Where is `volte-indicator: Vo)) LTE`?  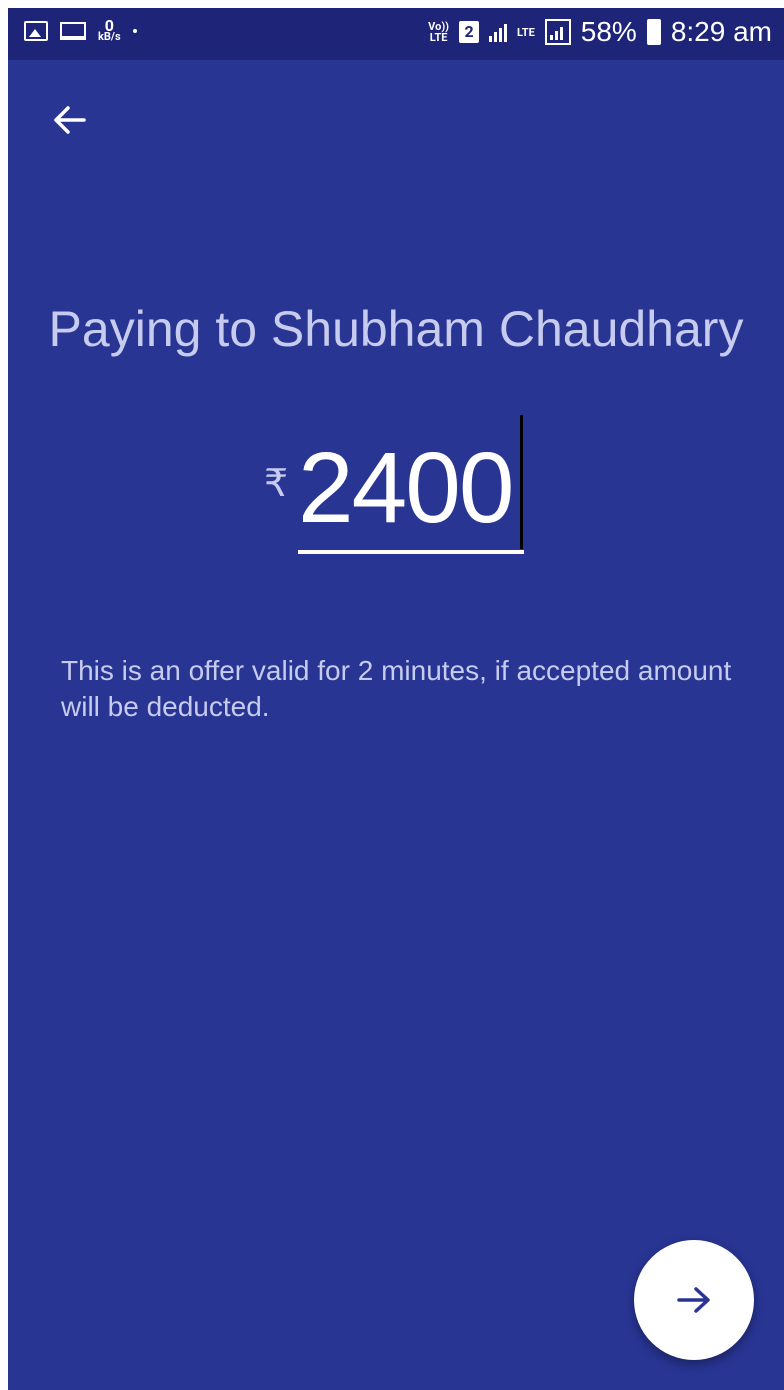
volte-indicator: Vo)) LTE is located at coordinates (438, 32).